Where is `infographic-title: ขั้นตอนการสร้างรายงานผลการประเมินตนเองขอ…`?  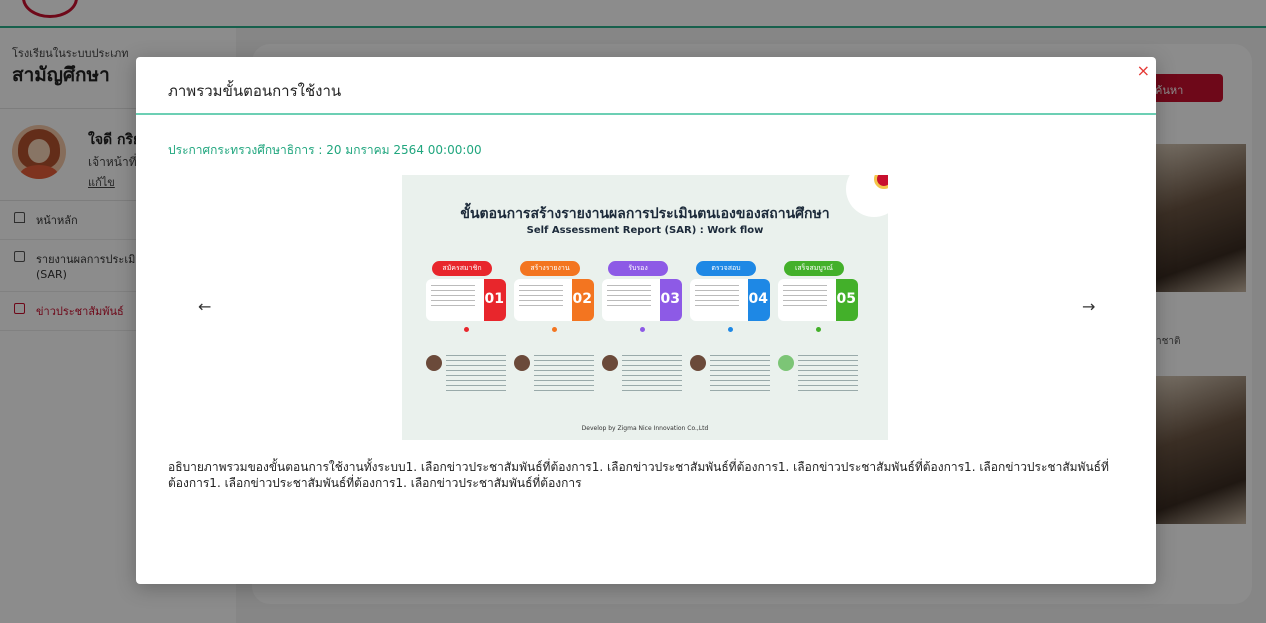
infographic-title: ขั้นตอนการสร้างรายงานผลการประเมินตนเองขอ… is located at coordinates (645, 214).